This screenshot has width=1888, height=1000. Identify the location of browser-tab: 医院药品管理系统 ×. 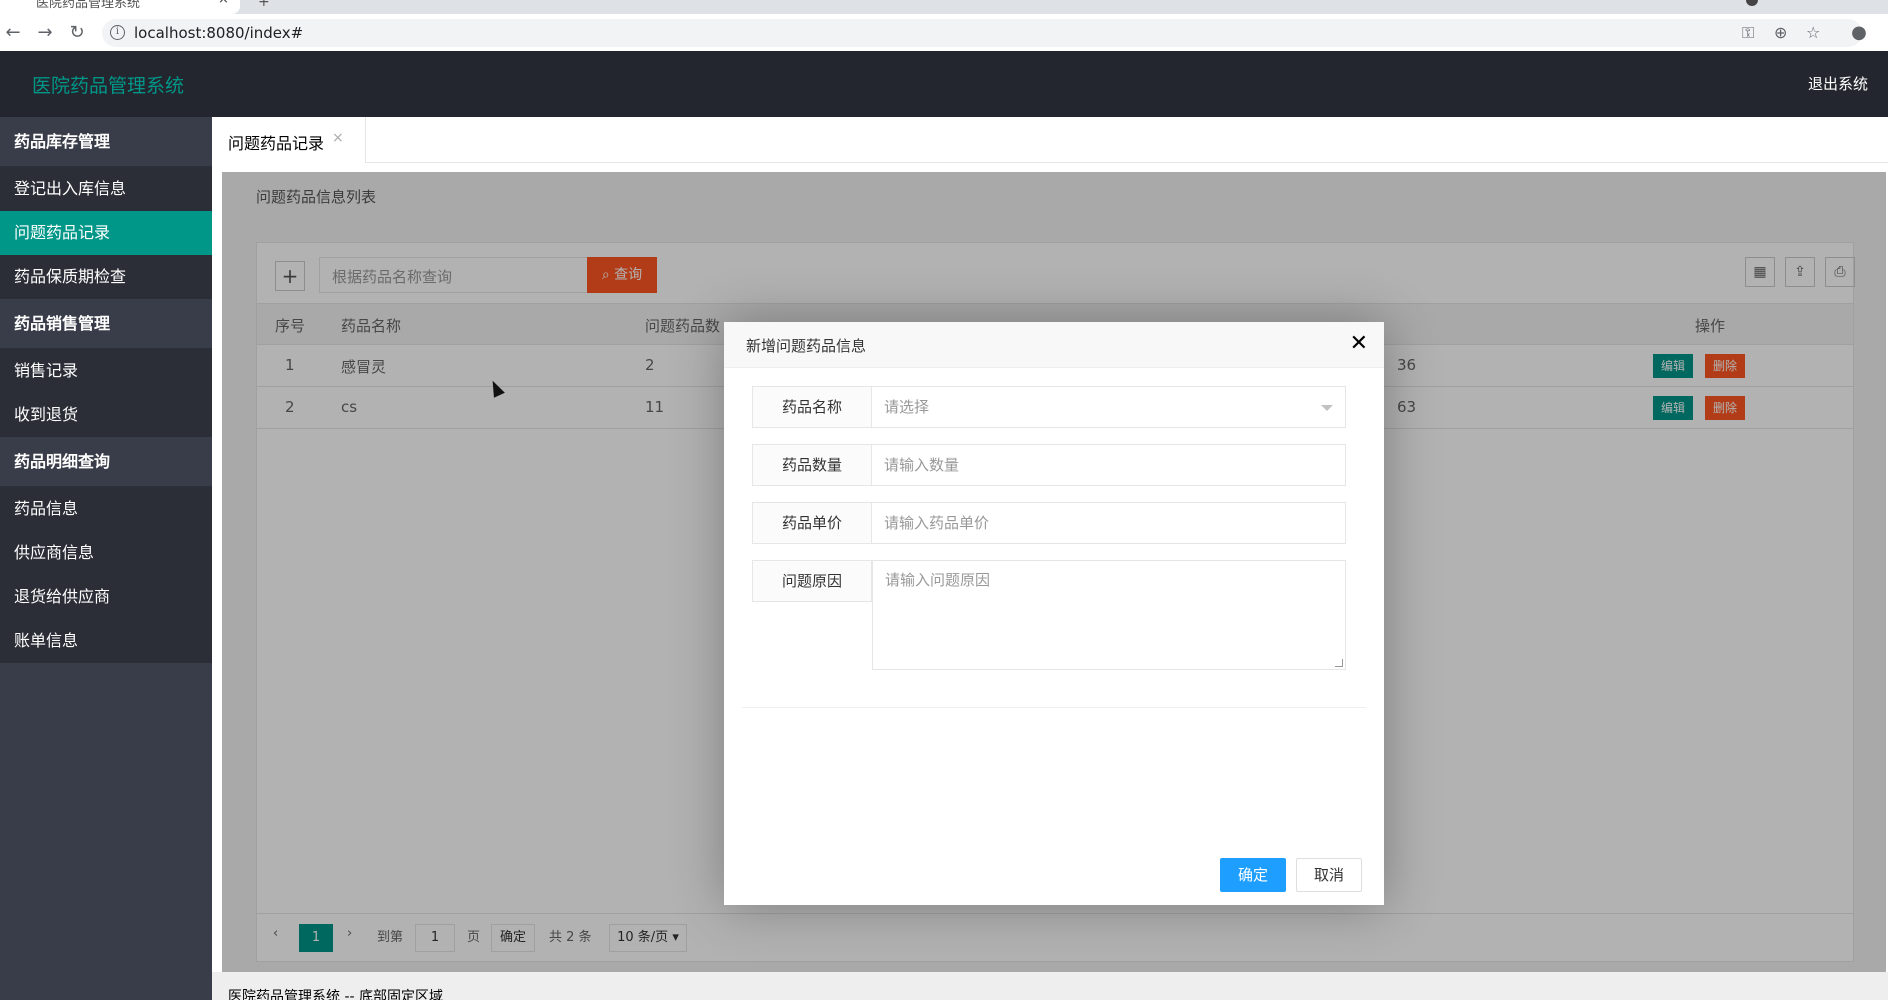
(120, 7).